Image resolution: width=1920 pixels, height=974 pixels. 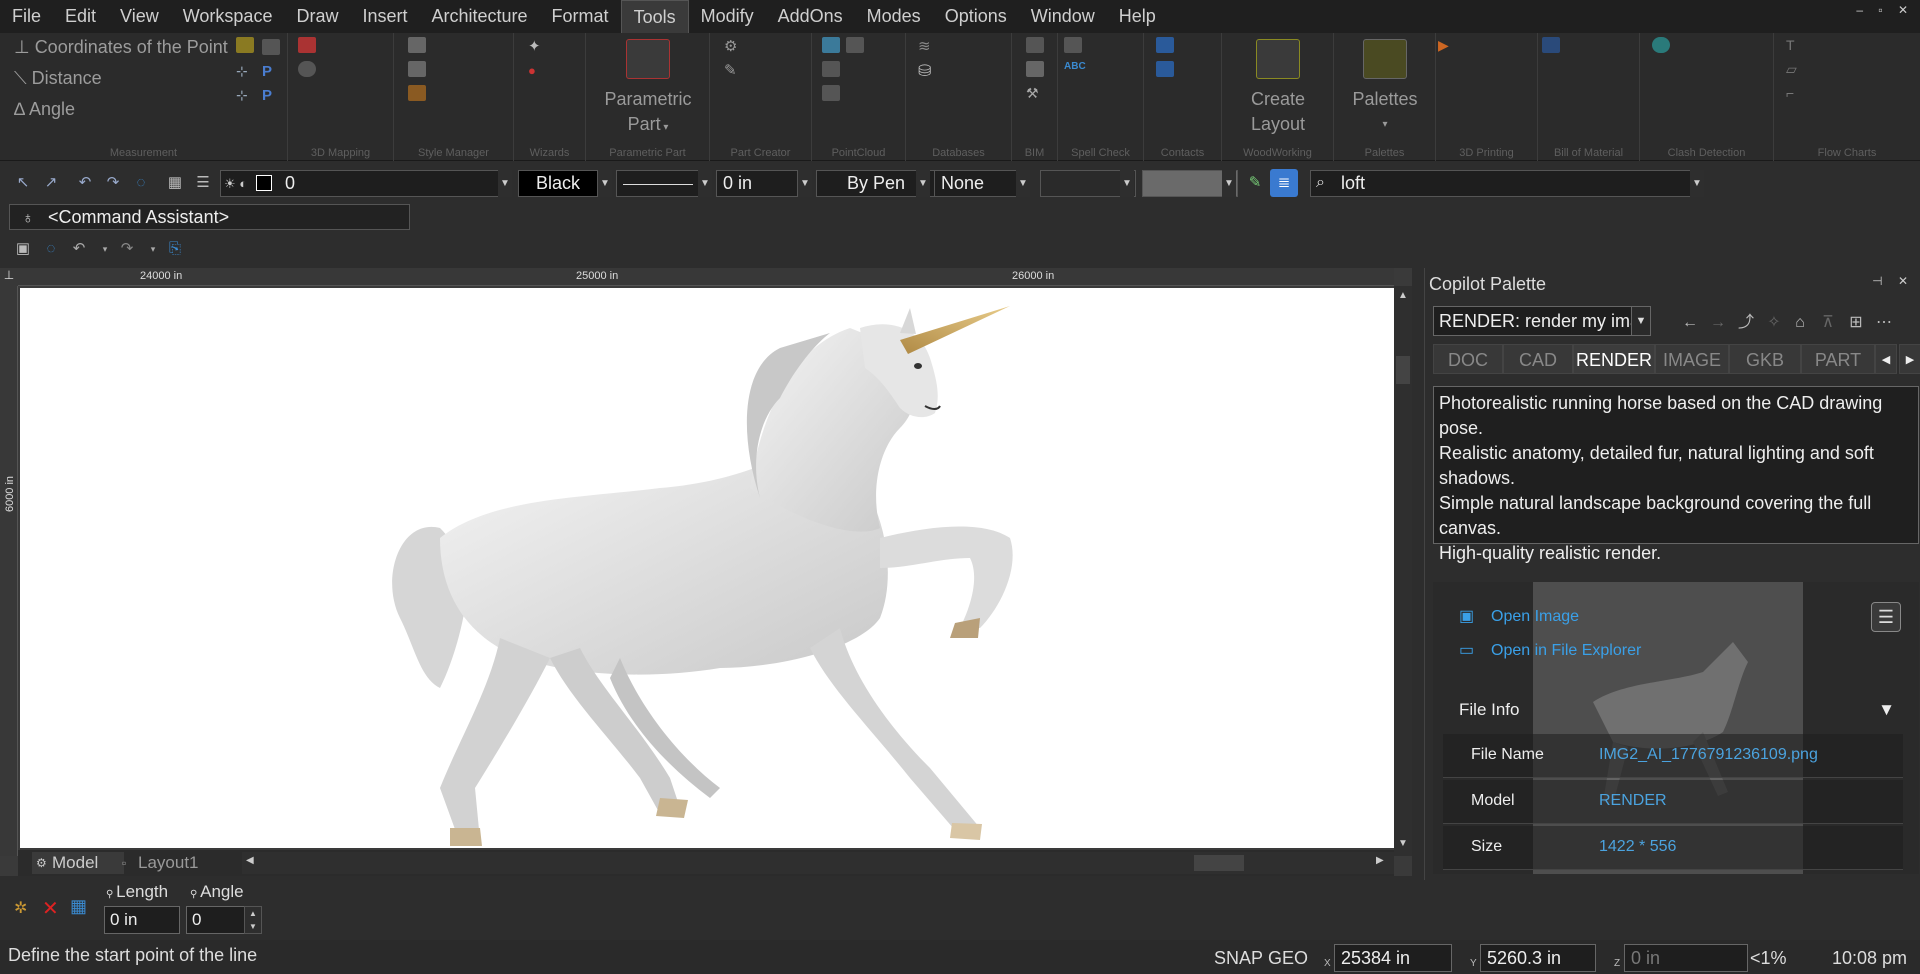 What do you see at coordinates (1063, 16) in the screenshot?
I see `menu-window: Window` at bounding box center [1063, 16].